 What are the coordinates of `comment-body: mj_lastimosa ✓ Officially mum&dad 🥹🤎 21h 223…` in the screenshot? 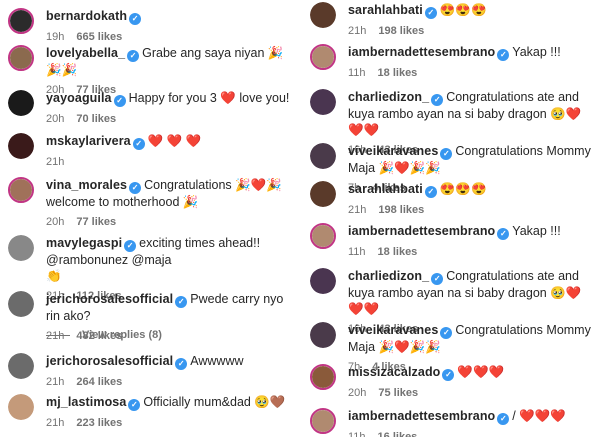 It's located at (170, 412).